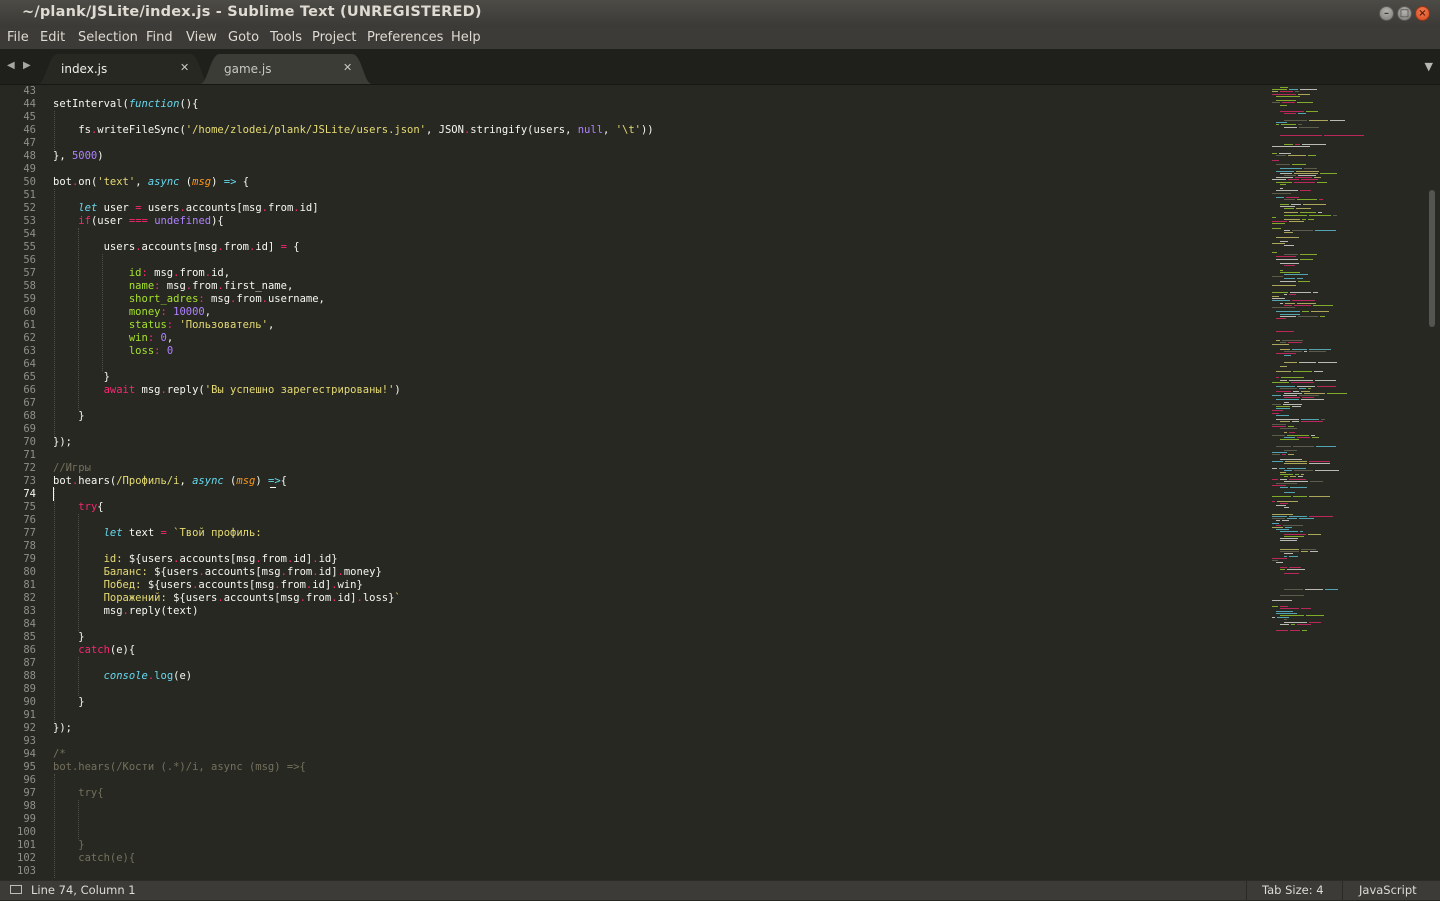 This screenshot has height=901, width=1440. What do you see at coordinates (151, 182) in the screenshot?
I see `code-line: bot.on('text', async (msg) => {` at bounding box center [151, 182].